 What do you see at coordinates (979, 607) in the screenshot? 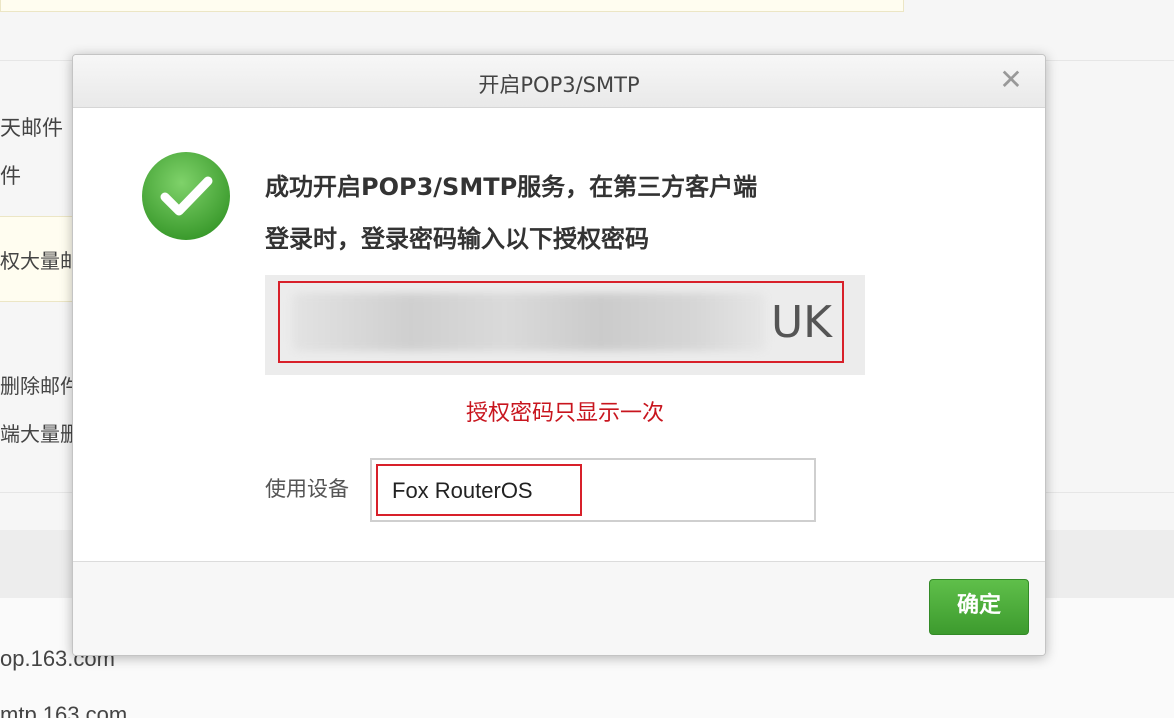
I see `confirm-button: 确定` at bounding box center [979, 607].